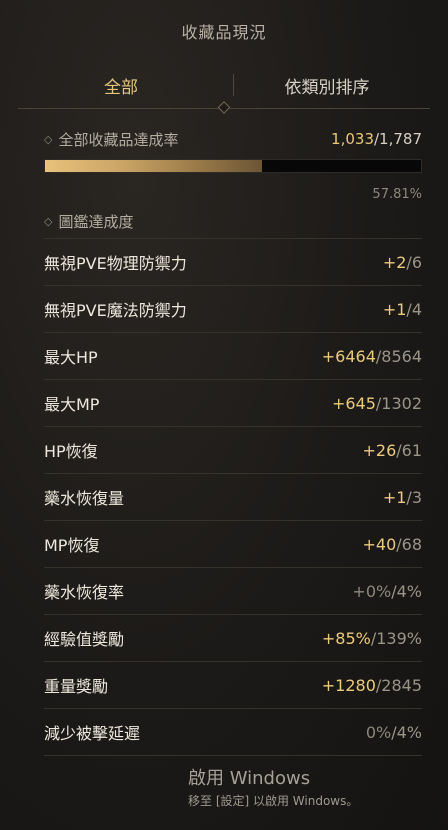 Image resolution: width=448 pixels, height=830 pixels. Describe the element at coordinates (233, 497) in the screenshot. I see `stat-row: 藥水恢復量 +1/3` at that location.